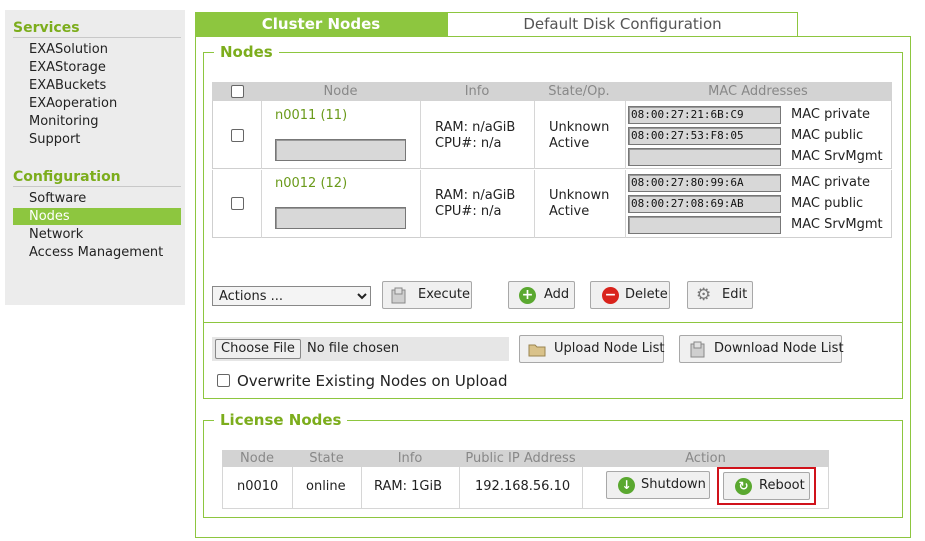 The height and width of the screenshot is (541, 925). I want to click on file-upload-box: Choose File No file chosen, so click(360, 349).